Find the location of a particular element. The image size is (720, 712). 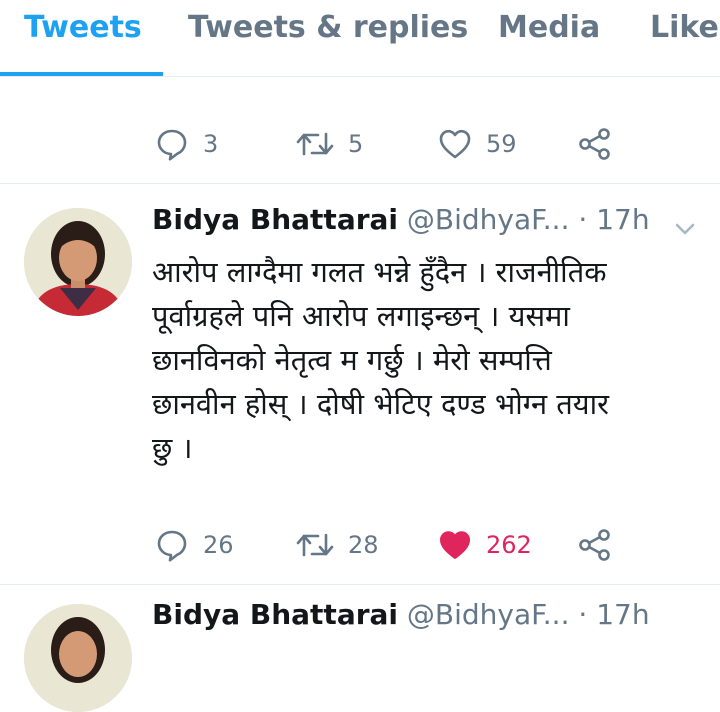

tweet-header: Bidya Bhattarai @BidhyaF... · 17h is located at coordinates (401, 219).